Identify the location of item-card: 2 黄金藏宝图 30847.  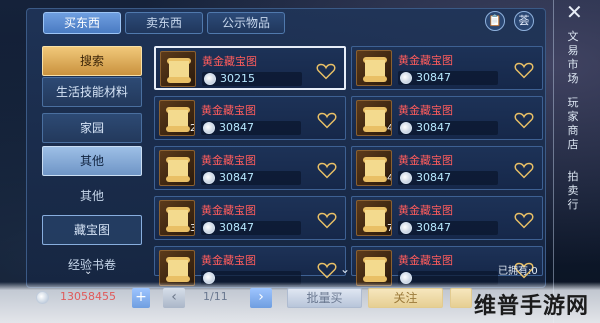
(250, 118).